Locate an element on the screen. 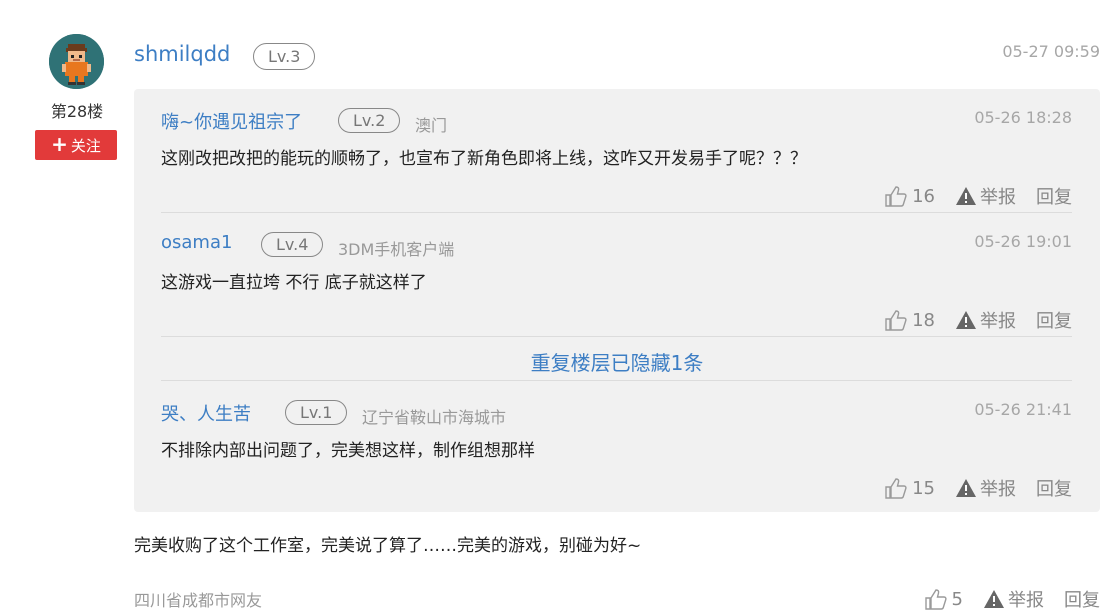 This screenshot has width=1118, height=615. post-time: 05-27 09:59 is located at coordinates (1051, 51).